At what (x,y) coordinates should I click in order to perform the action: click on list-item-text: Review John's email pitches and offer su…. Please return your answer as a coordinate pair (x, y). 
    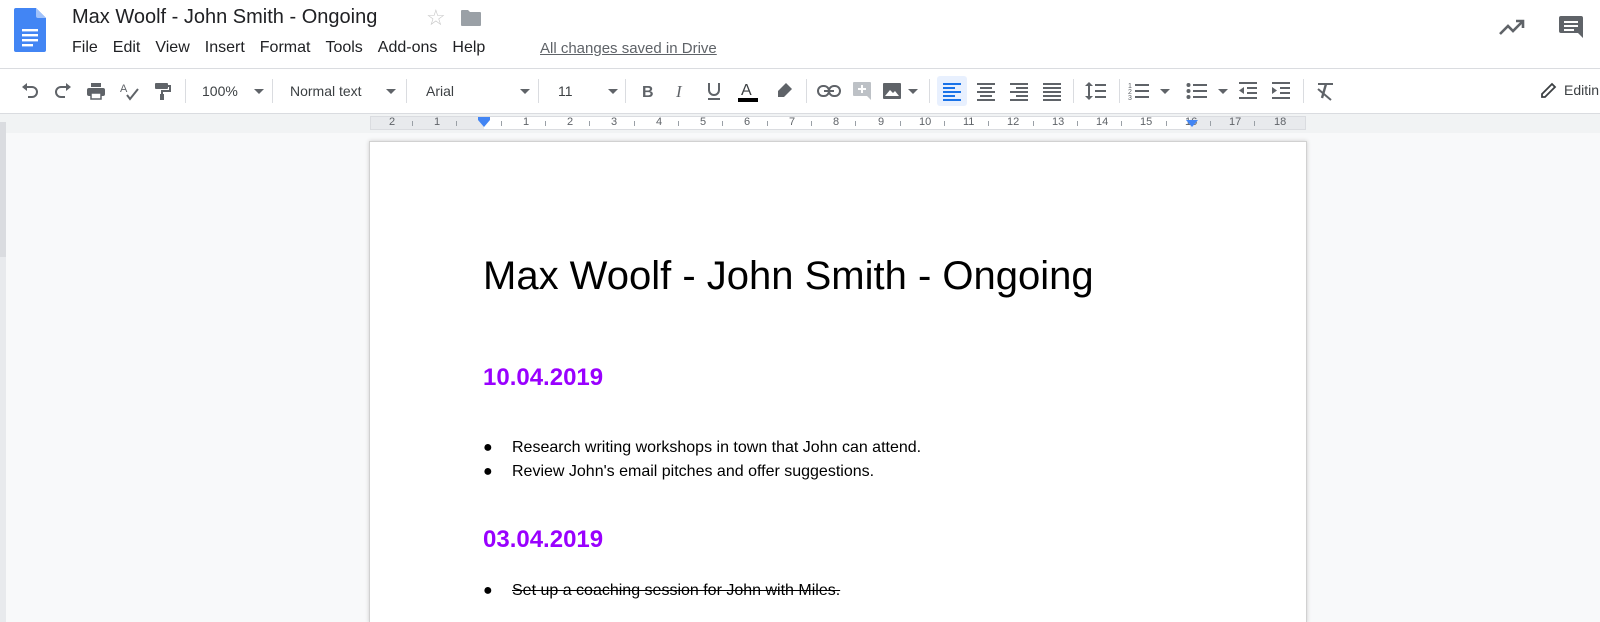
    Looking at the image, I should click on (693, 471).